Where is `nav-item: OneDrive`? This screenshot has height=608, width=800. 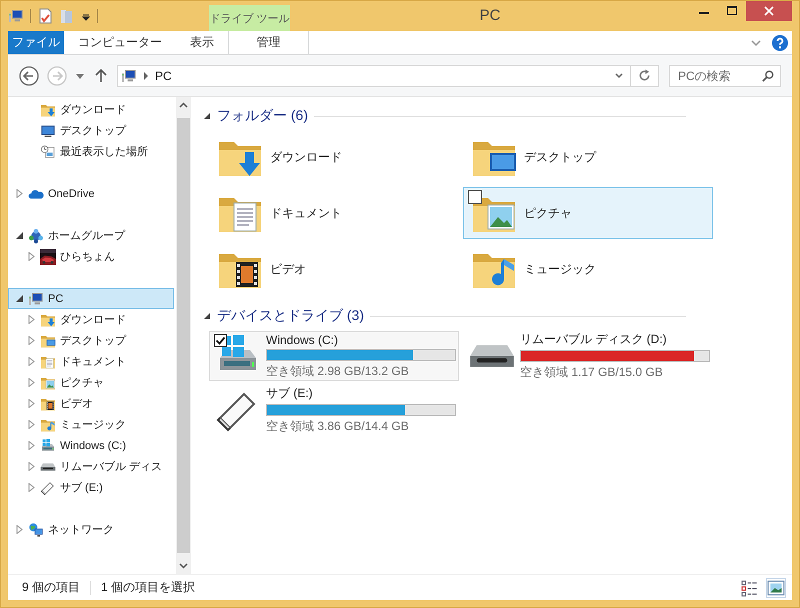 nav-item: OneDrive is located at coordinates (91, 193).